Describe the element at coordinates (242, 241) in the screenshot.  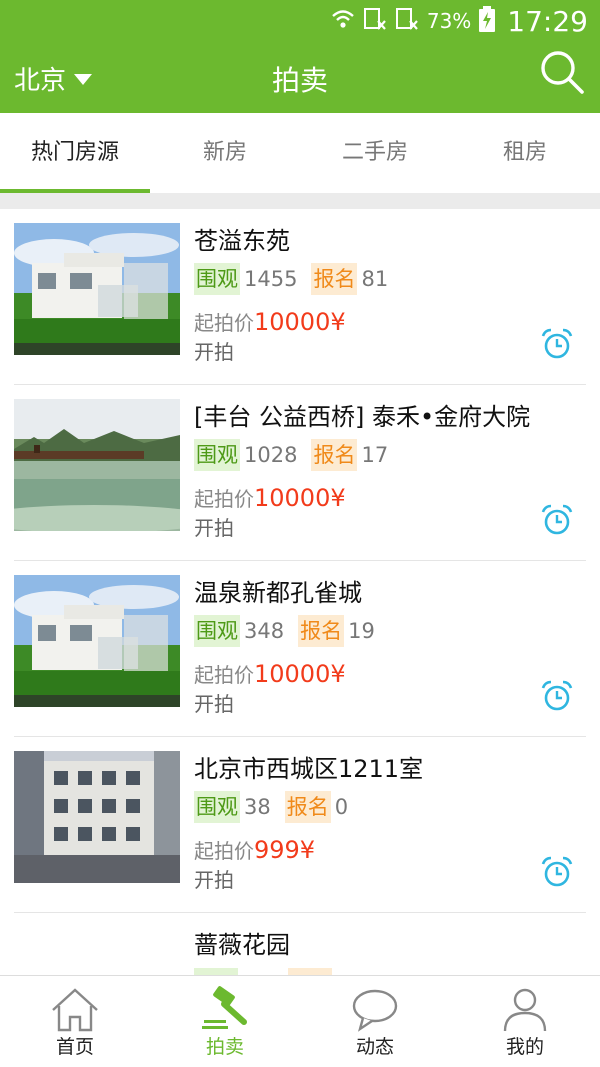
I see `property-name: 苍溢东苑` at that location.